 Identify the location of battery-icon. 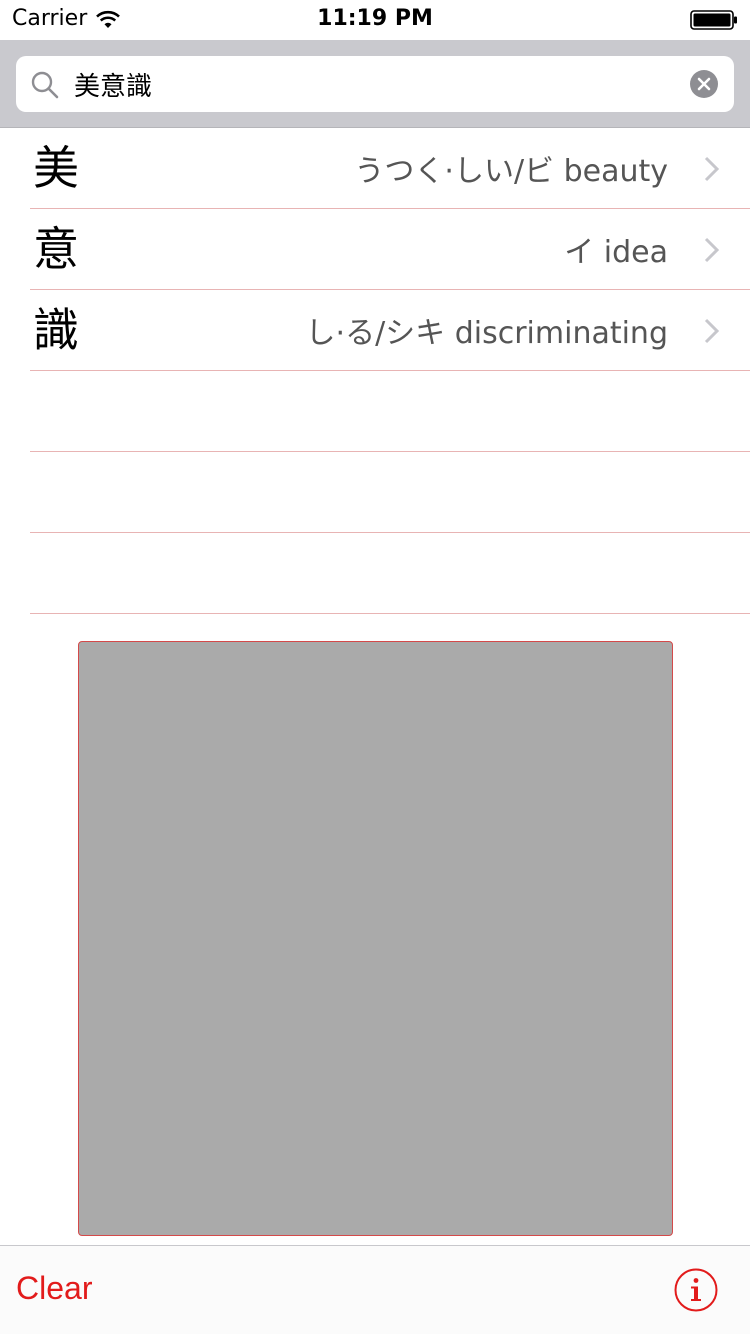
(713, 20).